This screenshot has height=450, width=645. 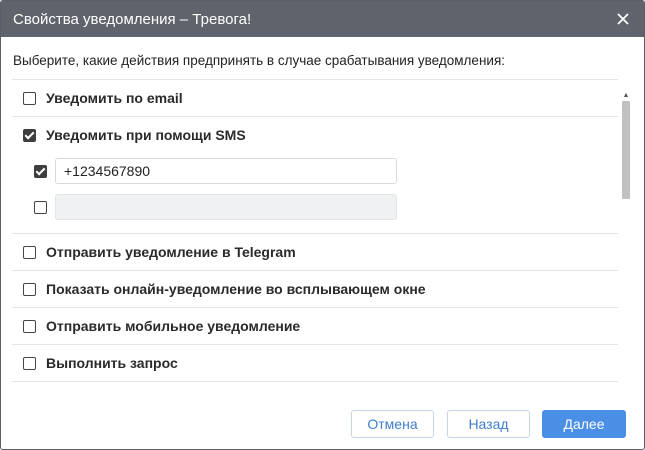 I want to click on email-checkbox, so click(x=29, y=98).